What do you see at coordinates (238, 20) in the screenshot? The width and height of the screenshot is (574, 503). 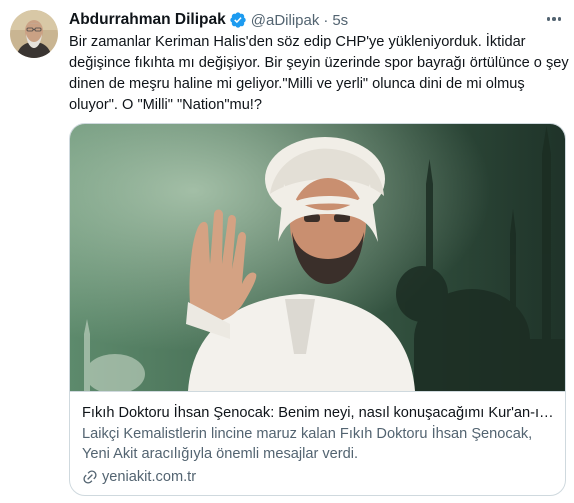 I see `verified-badge-icon` at bounding box center [238, 20].